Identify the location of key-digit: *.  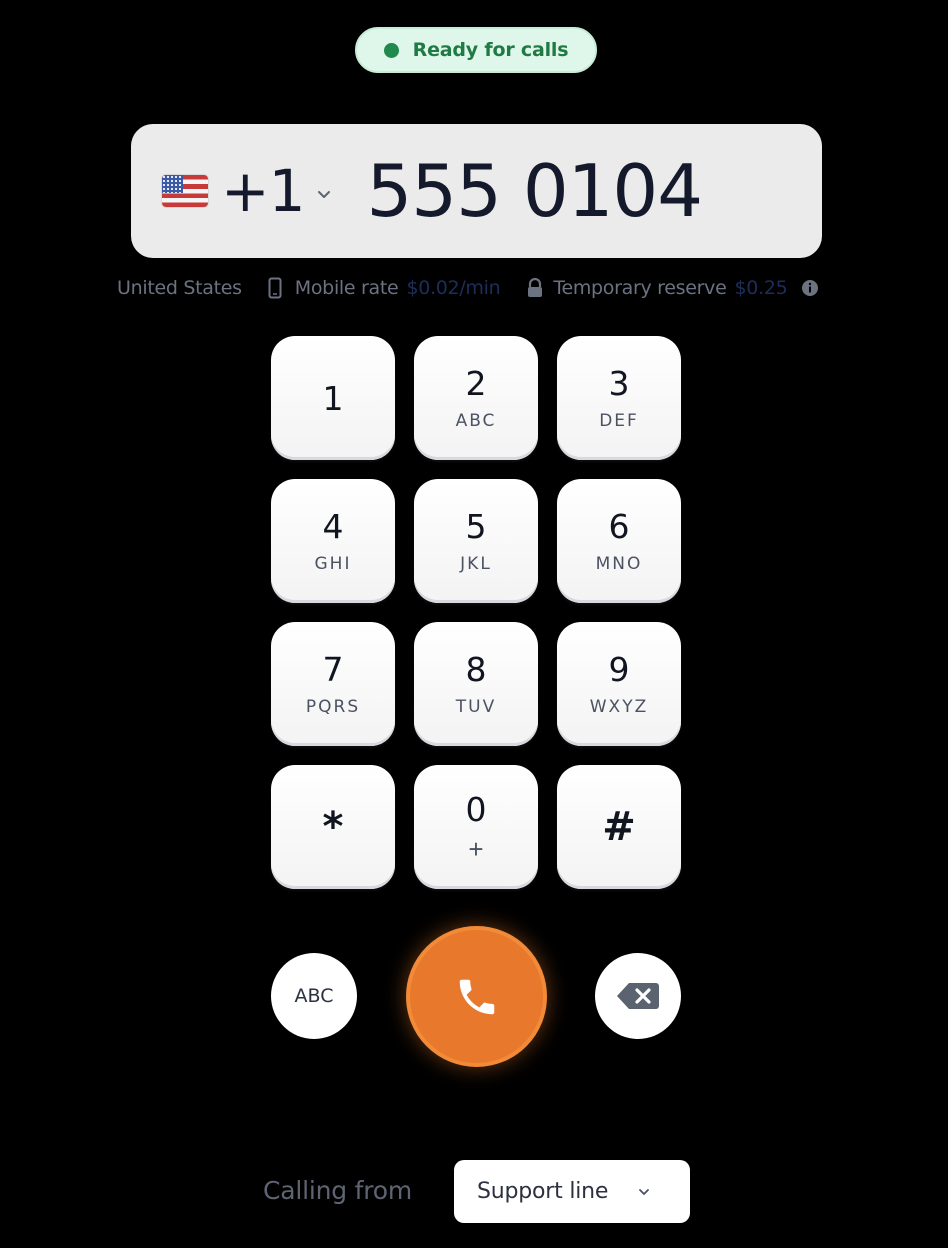
(333, 827).